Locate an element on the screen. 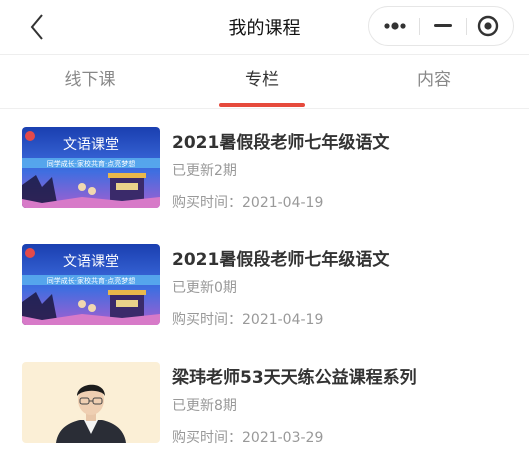 The width and height of the screenshot is (529, 461). mini-program-capsule is located at coordinates (441, 26).